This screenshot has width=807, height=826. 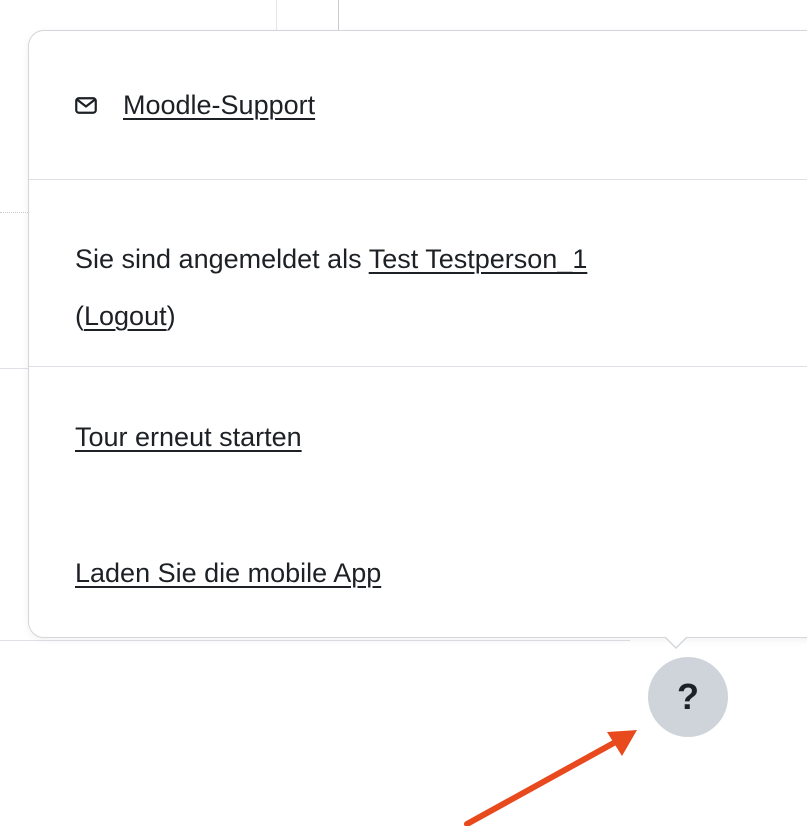 I want to click on support-row: Moodle-Support, so click(x=195, y=105).